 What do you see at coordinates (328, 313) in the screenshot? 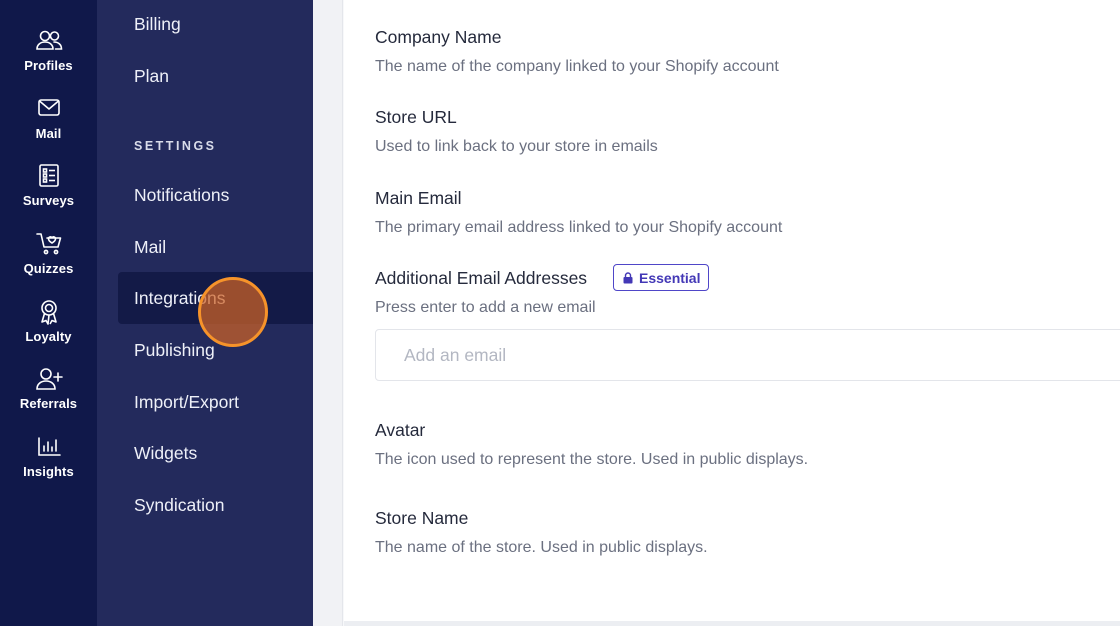
I see `content-gutter` at bounding box center [328, 313].